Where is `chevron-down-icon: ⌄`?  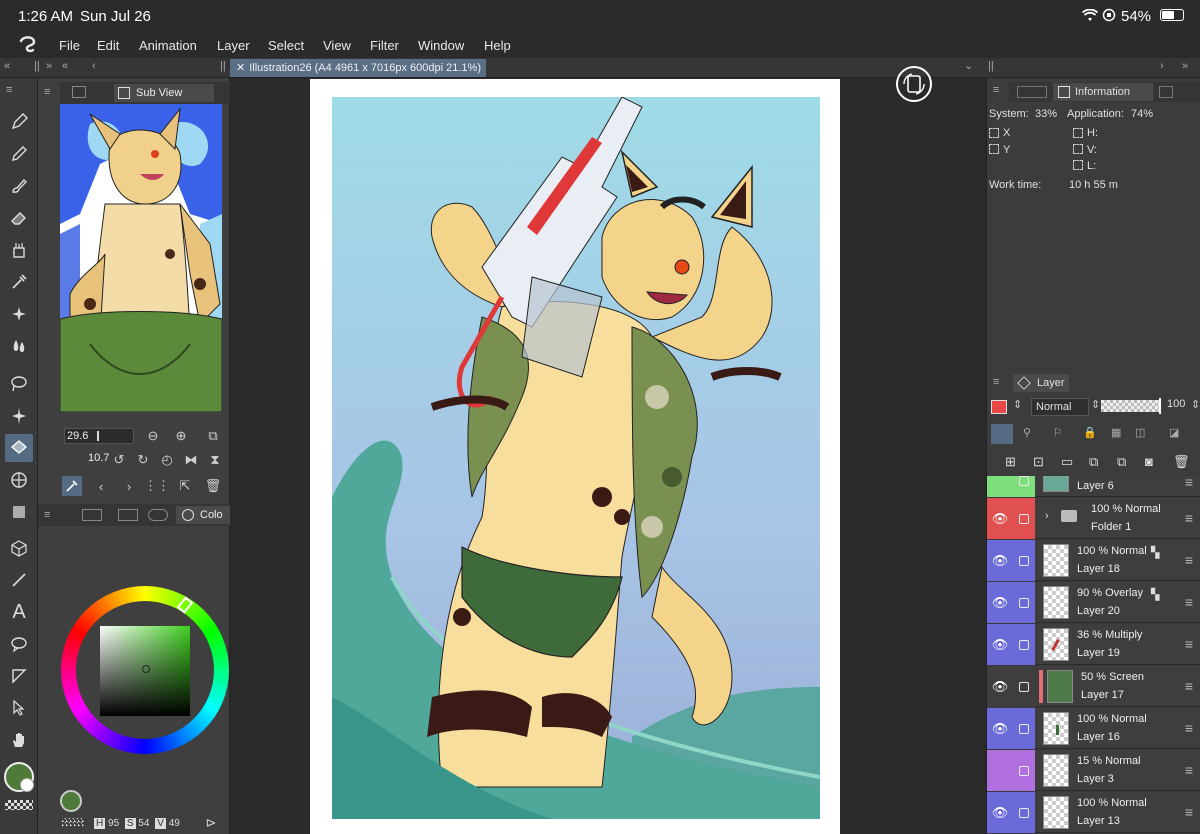 chevron-down-icon: ⌄ is located at coordinates (968, 65).